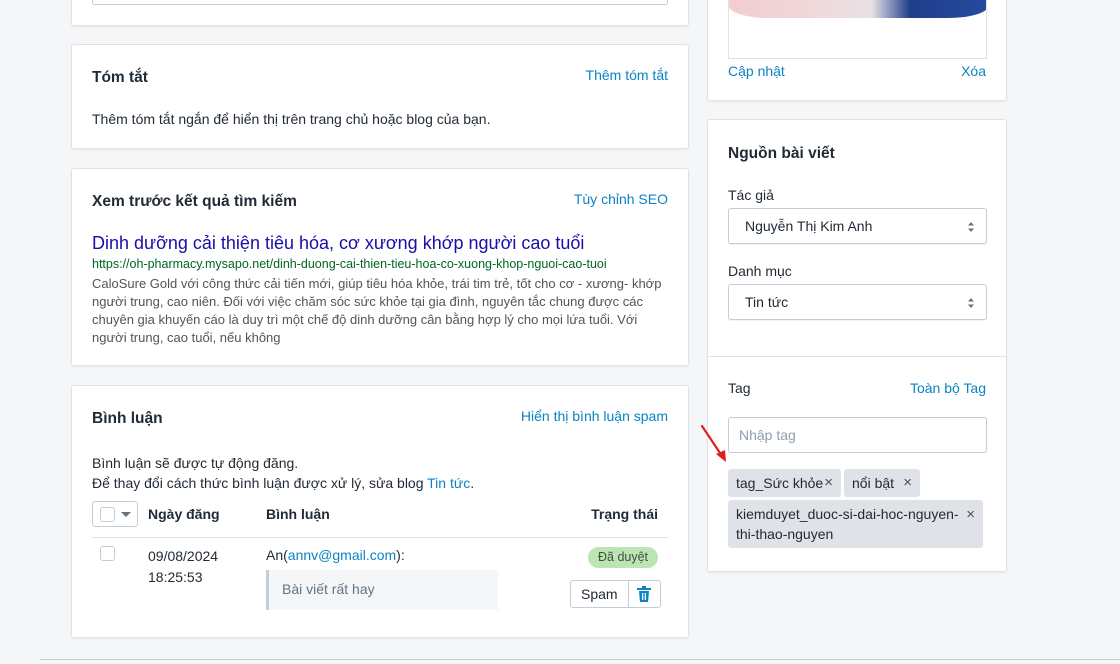 The height and width of the screenshot is (664, 1120). I want to click on delete-image-link: Xóa, so click(973, 71).